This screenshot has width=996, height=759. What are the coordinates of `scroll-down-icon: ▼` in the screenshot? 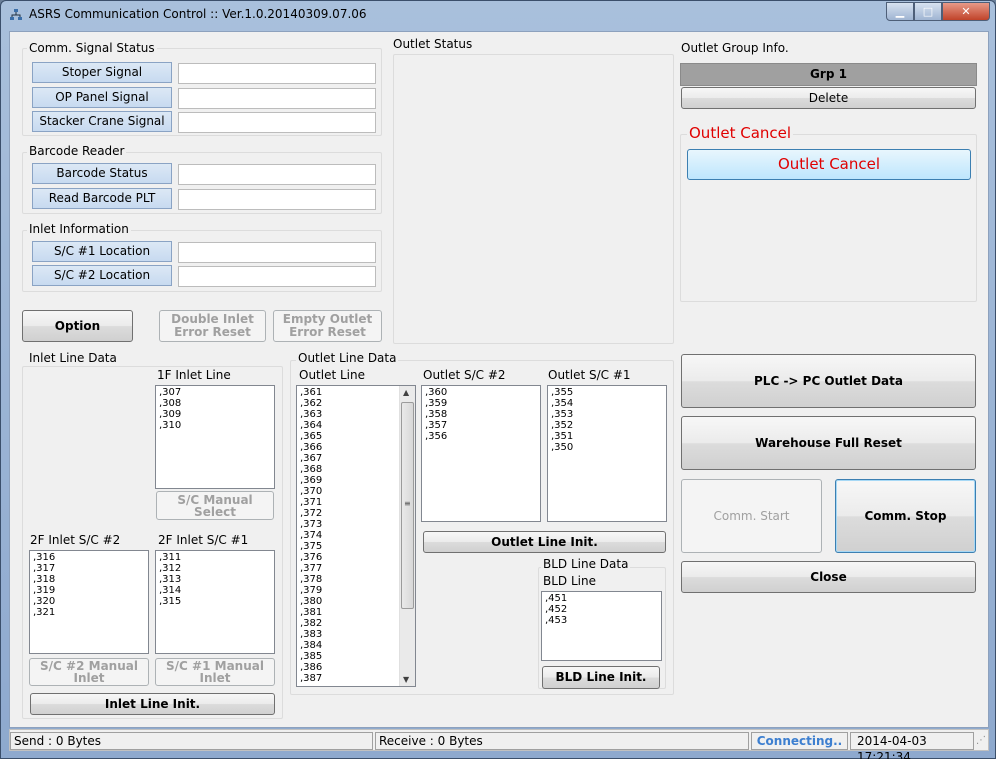 It's located at (406, 679).